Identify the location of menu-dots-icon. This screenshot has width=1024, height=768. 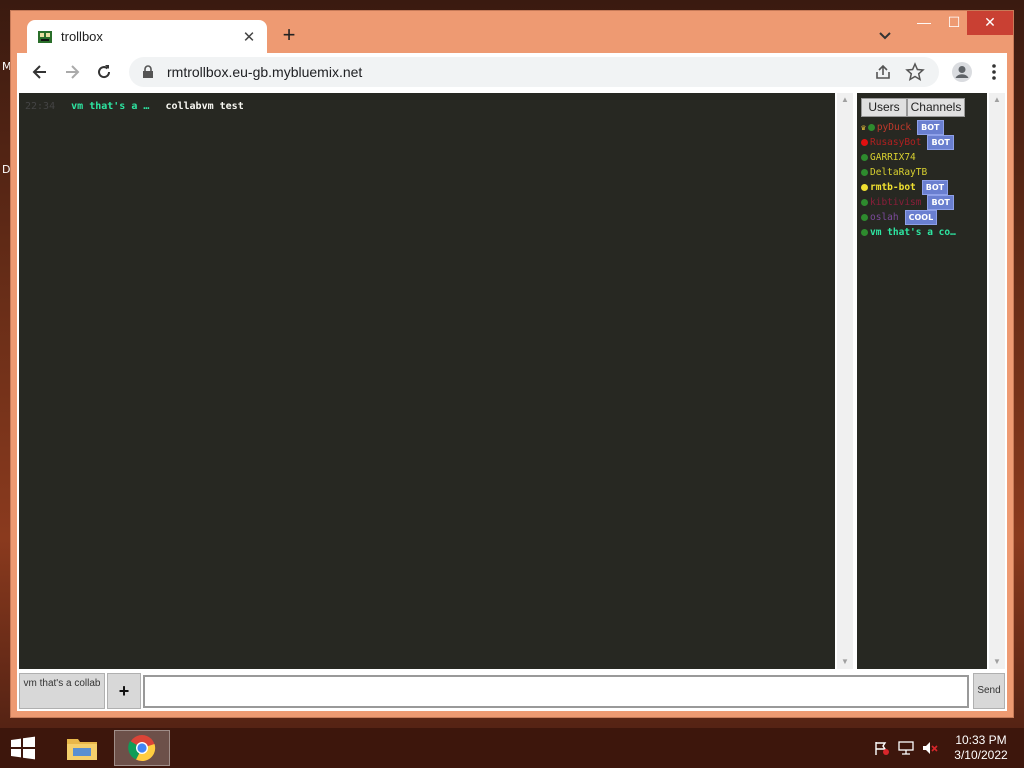
(994, 72).